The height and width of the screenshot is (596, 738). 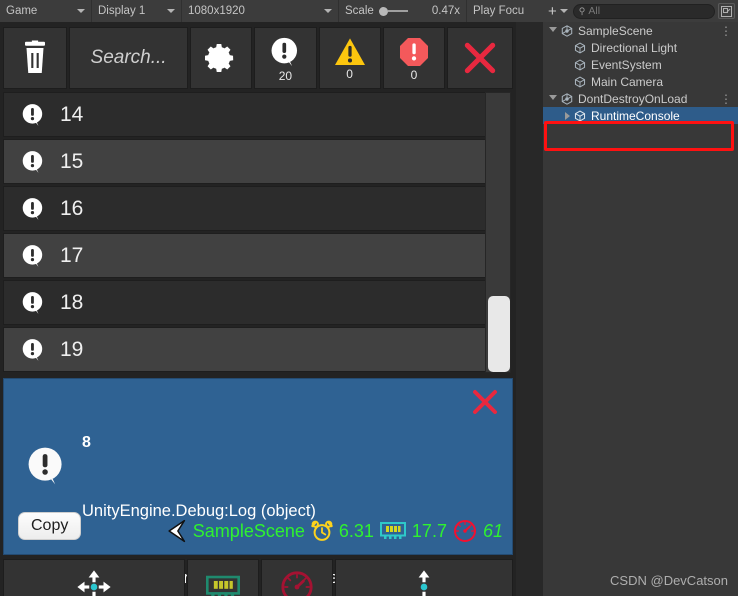 What do you see at coordinates (359, 11) in the screenshot?
I see `scale-label: Scale` at bounding box center [359, 11].